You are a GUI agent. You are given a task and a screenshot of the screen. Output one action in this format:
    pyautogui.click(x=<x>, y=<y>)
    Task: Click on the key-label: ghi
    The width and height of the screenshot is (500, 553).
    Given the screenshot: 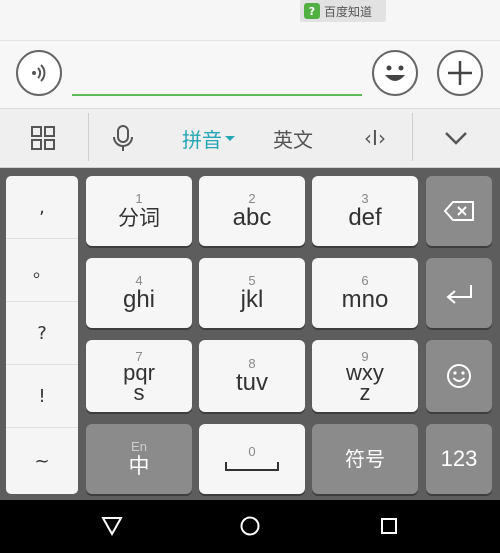 What is the action you would take?
    pyautogui.click(x=139, y=299)
    